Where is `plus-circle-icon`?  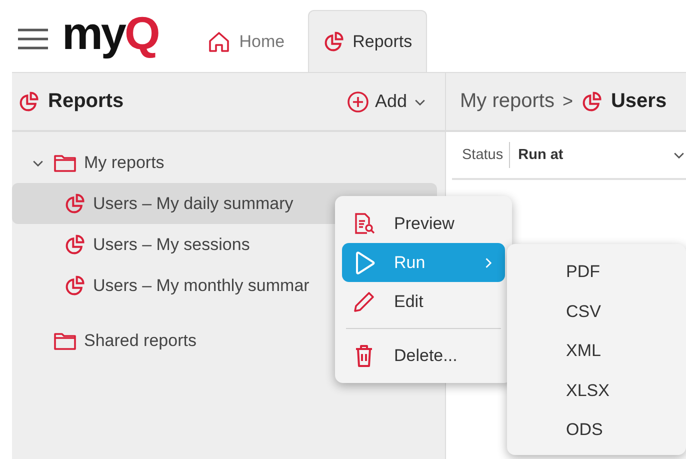
plus-circle-icon is located at coordinates (357, 101).